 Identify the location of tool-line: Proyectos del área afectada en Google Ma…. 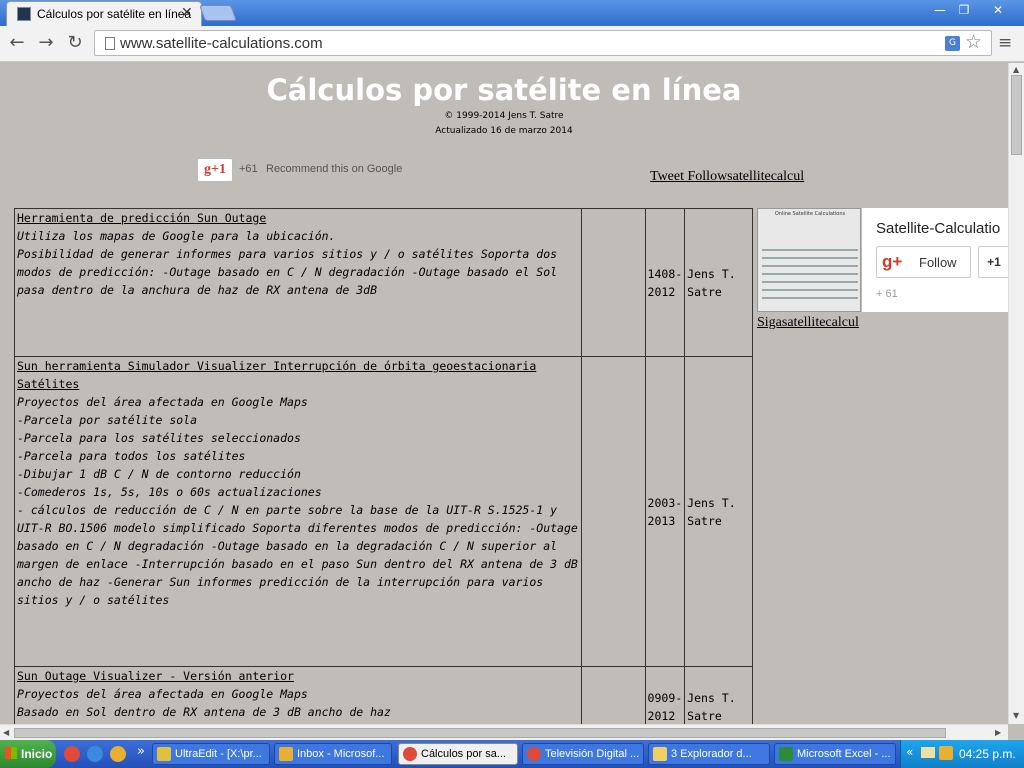
(162, 402).